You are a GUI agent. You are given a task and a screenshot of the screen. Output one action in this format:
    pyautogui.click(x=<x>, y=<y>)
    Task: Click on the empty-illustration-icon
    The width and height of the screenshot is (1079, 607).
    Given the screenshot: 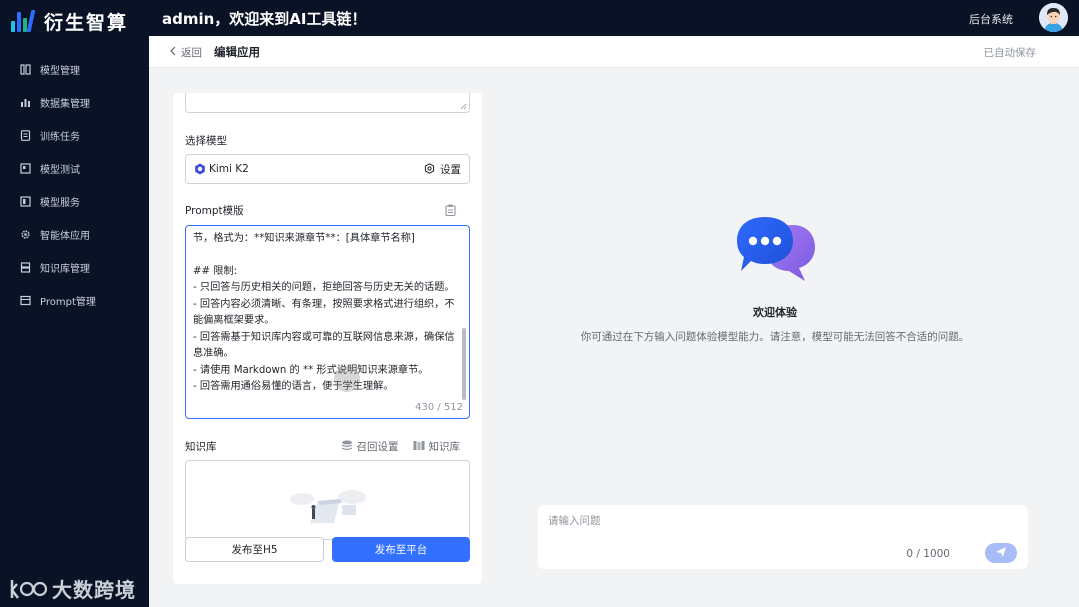 What is the action you would take?
    pyautogui.click(x=328, y=506)
    